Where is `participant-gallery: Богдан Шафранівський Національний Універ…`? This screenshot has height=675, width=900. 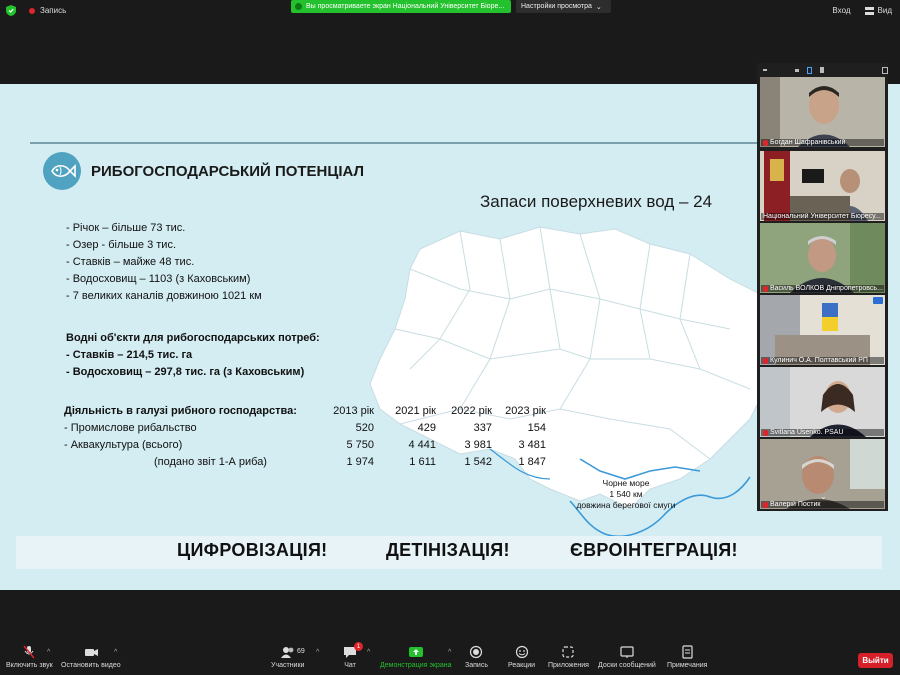 participant-gallery: Богдан Шафранівський Національний Універ… is located at coordinates (822, 287).